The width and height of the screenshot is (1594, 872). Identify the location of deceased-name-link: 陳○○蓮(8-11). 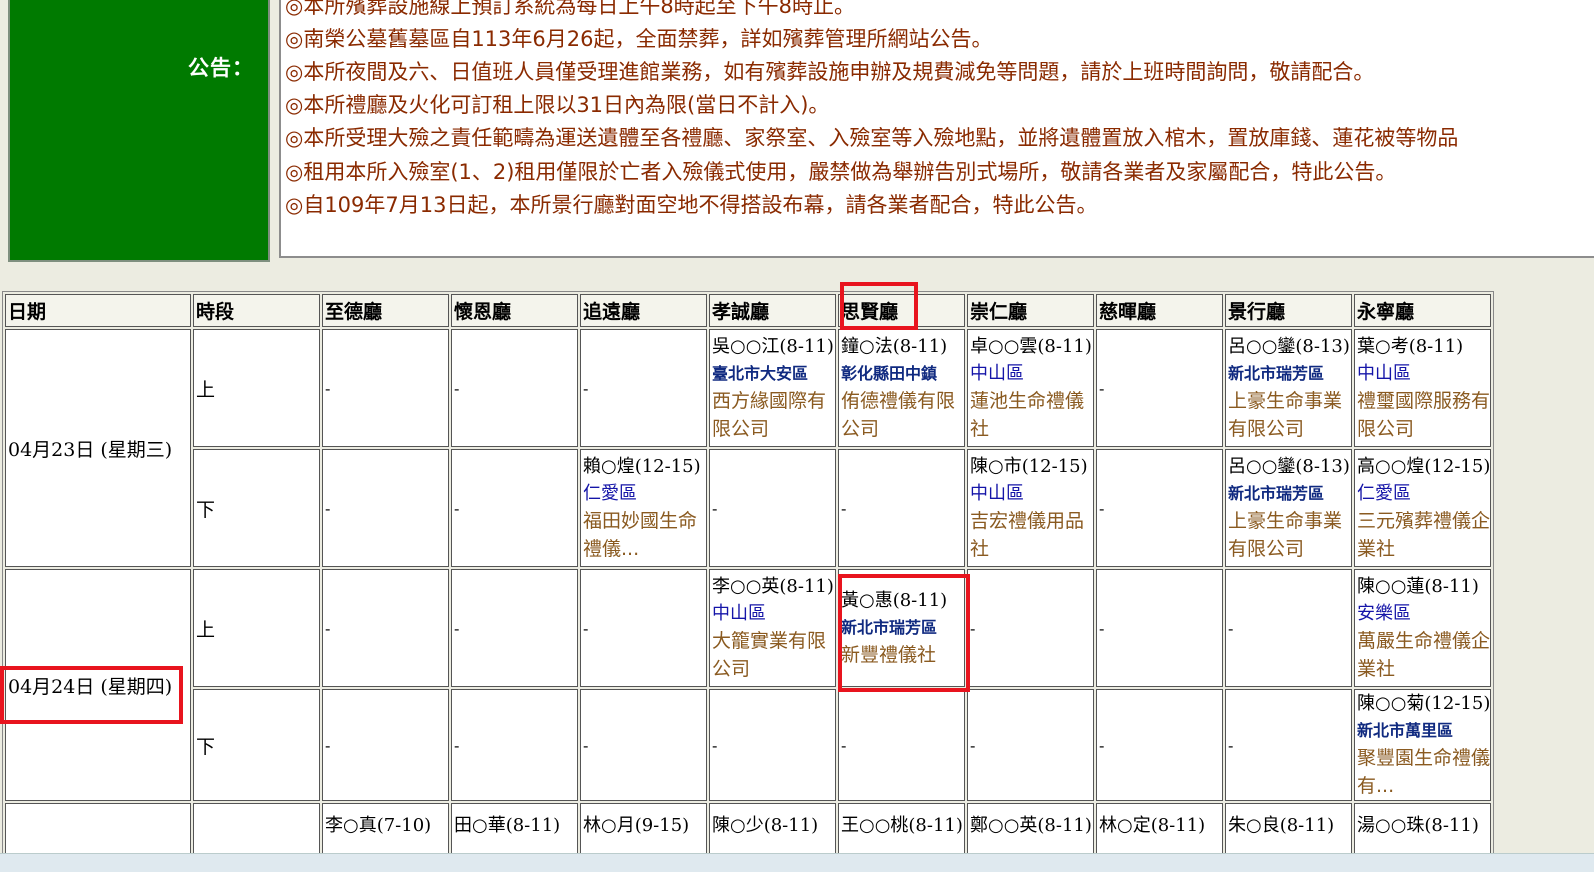
(1423, 586).